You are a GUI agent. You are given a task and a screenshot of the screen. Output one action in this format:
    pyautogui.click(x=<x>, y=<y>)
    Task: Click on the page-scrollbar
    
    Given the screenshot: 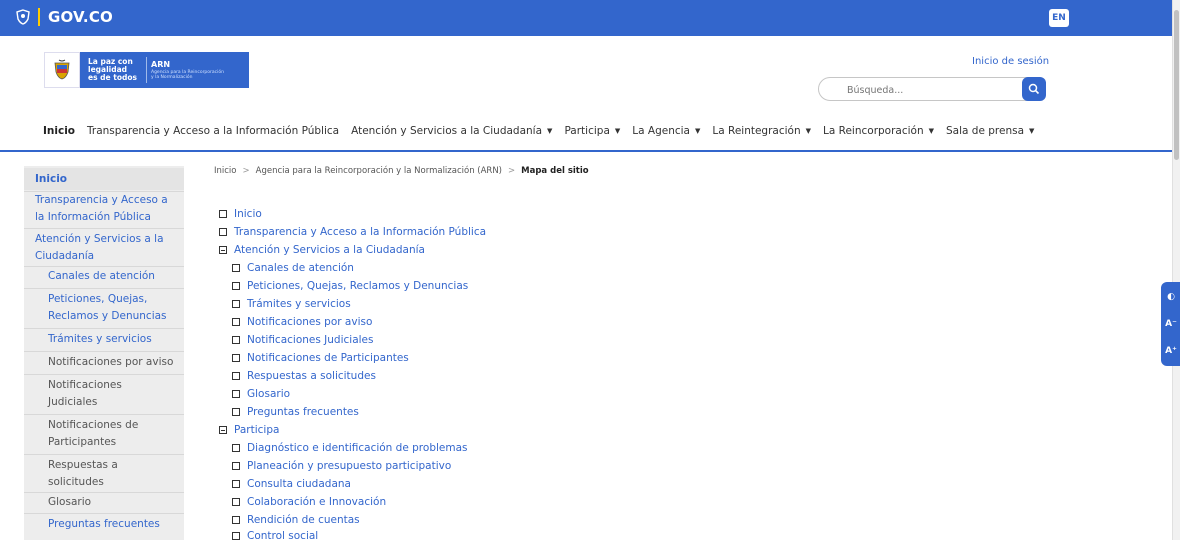 What is the action you would take?
    pyautogui.click(x=1176, y=270)
    